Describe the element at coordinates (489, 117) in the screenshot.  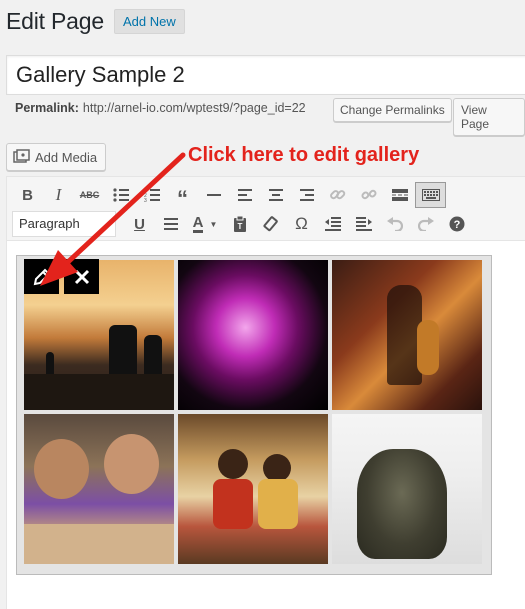
I see `view-page-button: View Page` at that location.